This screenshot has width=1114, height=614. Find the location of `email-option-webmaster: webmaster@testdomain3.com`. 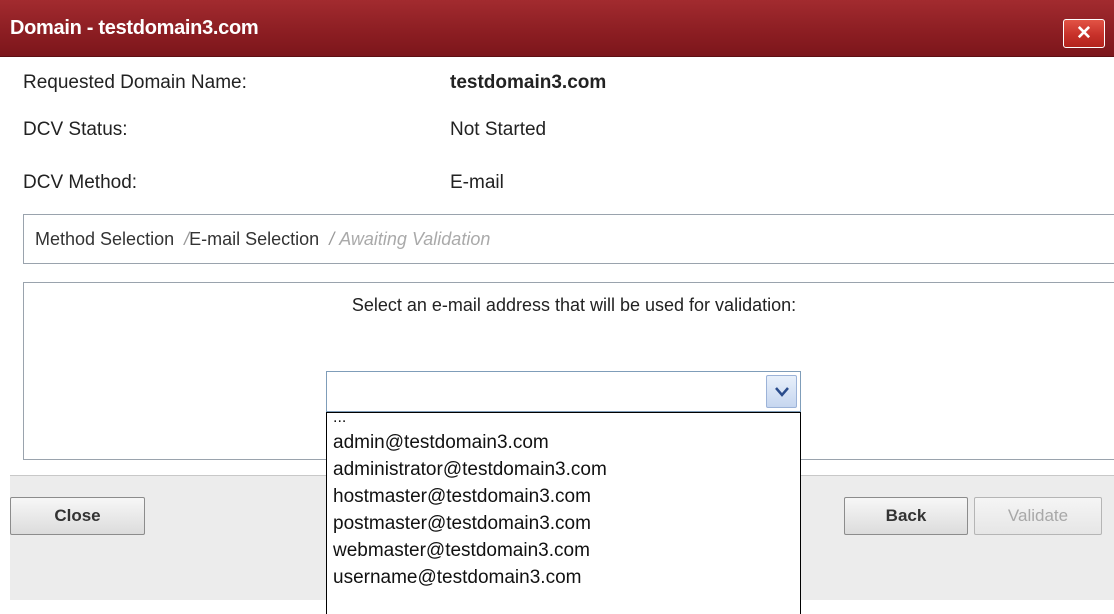

email-option-webmaster: webmaster@testdomain3.com is located at coordinates (563, 550).